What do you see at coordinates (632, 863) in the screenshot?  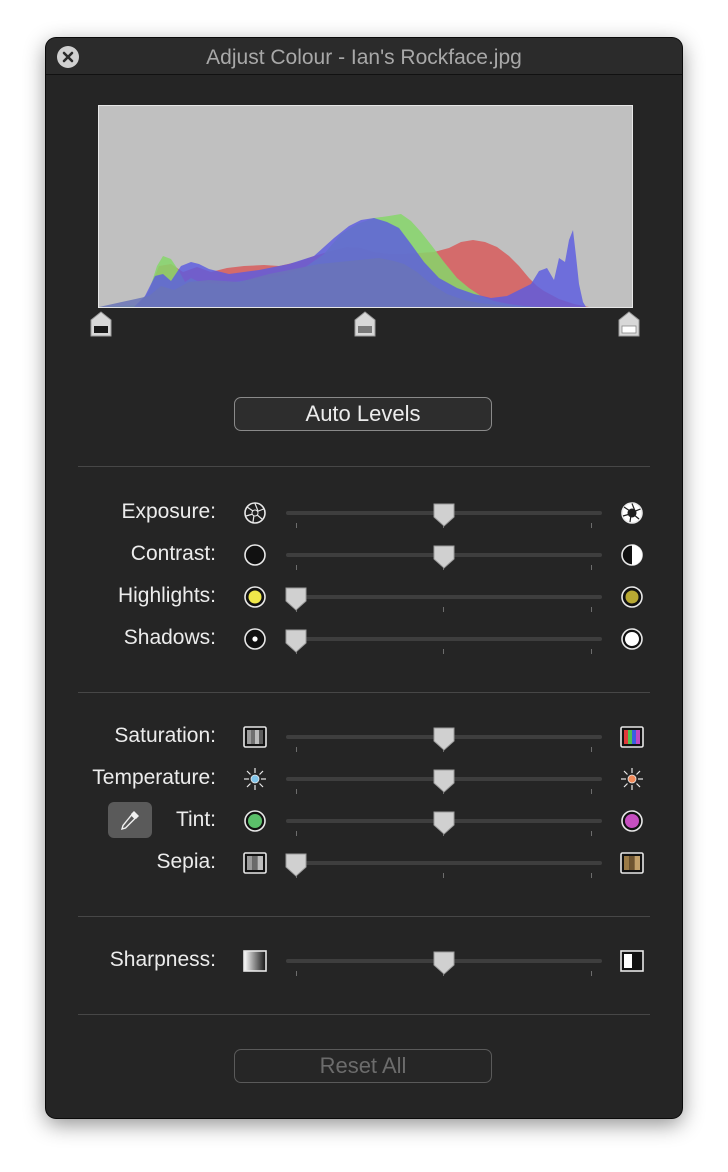 I see `sepia-icon` at bounding box center [632, 863].